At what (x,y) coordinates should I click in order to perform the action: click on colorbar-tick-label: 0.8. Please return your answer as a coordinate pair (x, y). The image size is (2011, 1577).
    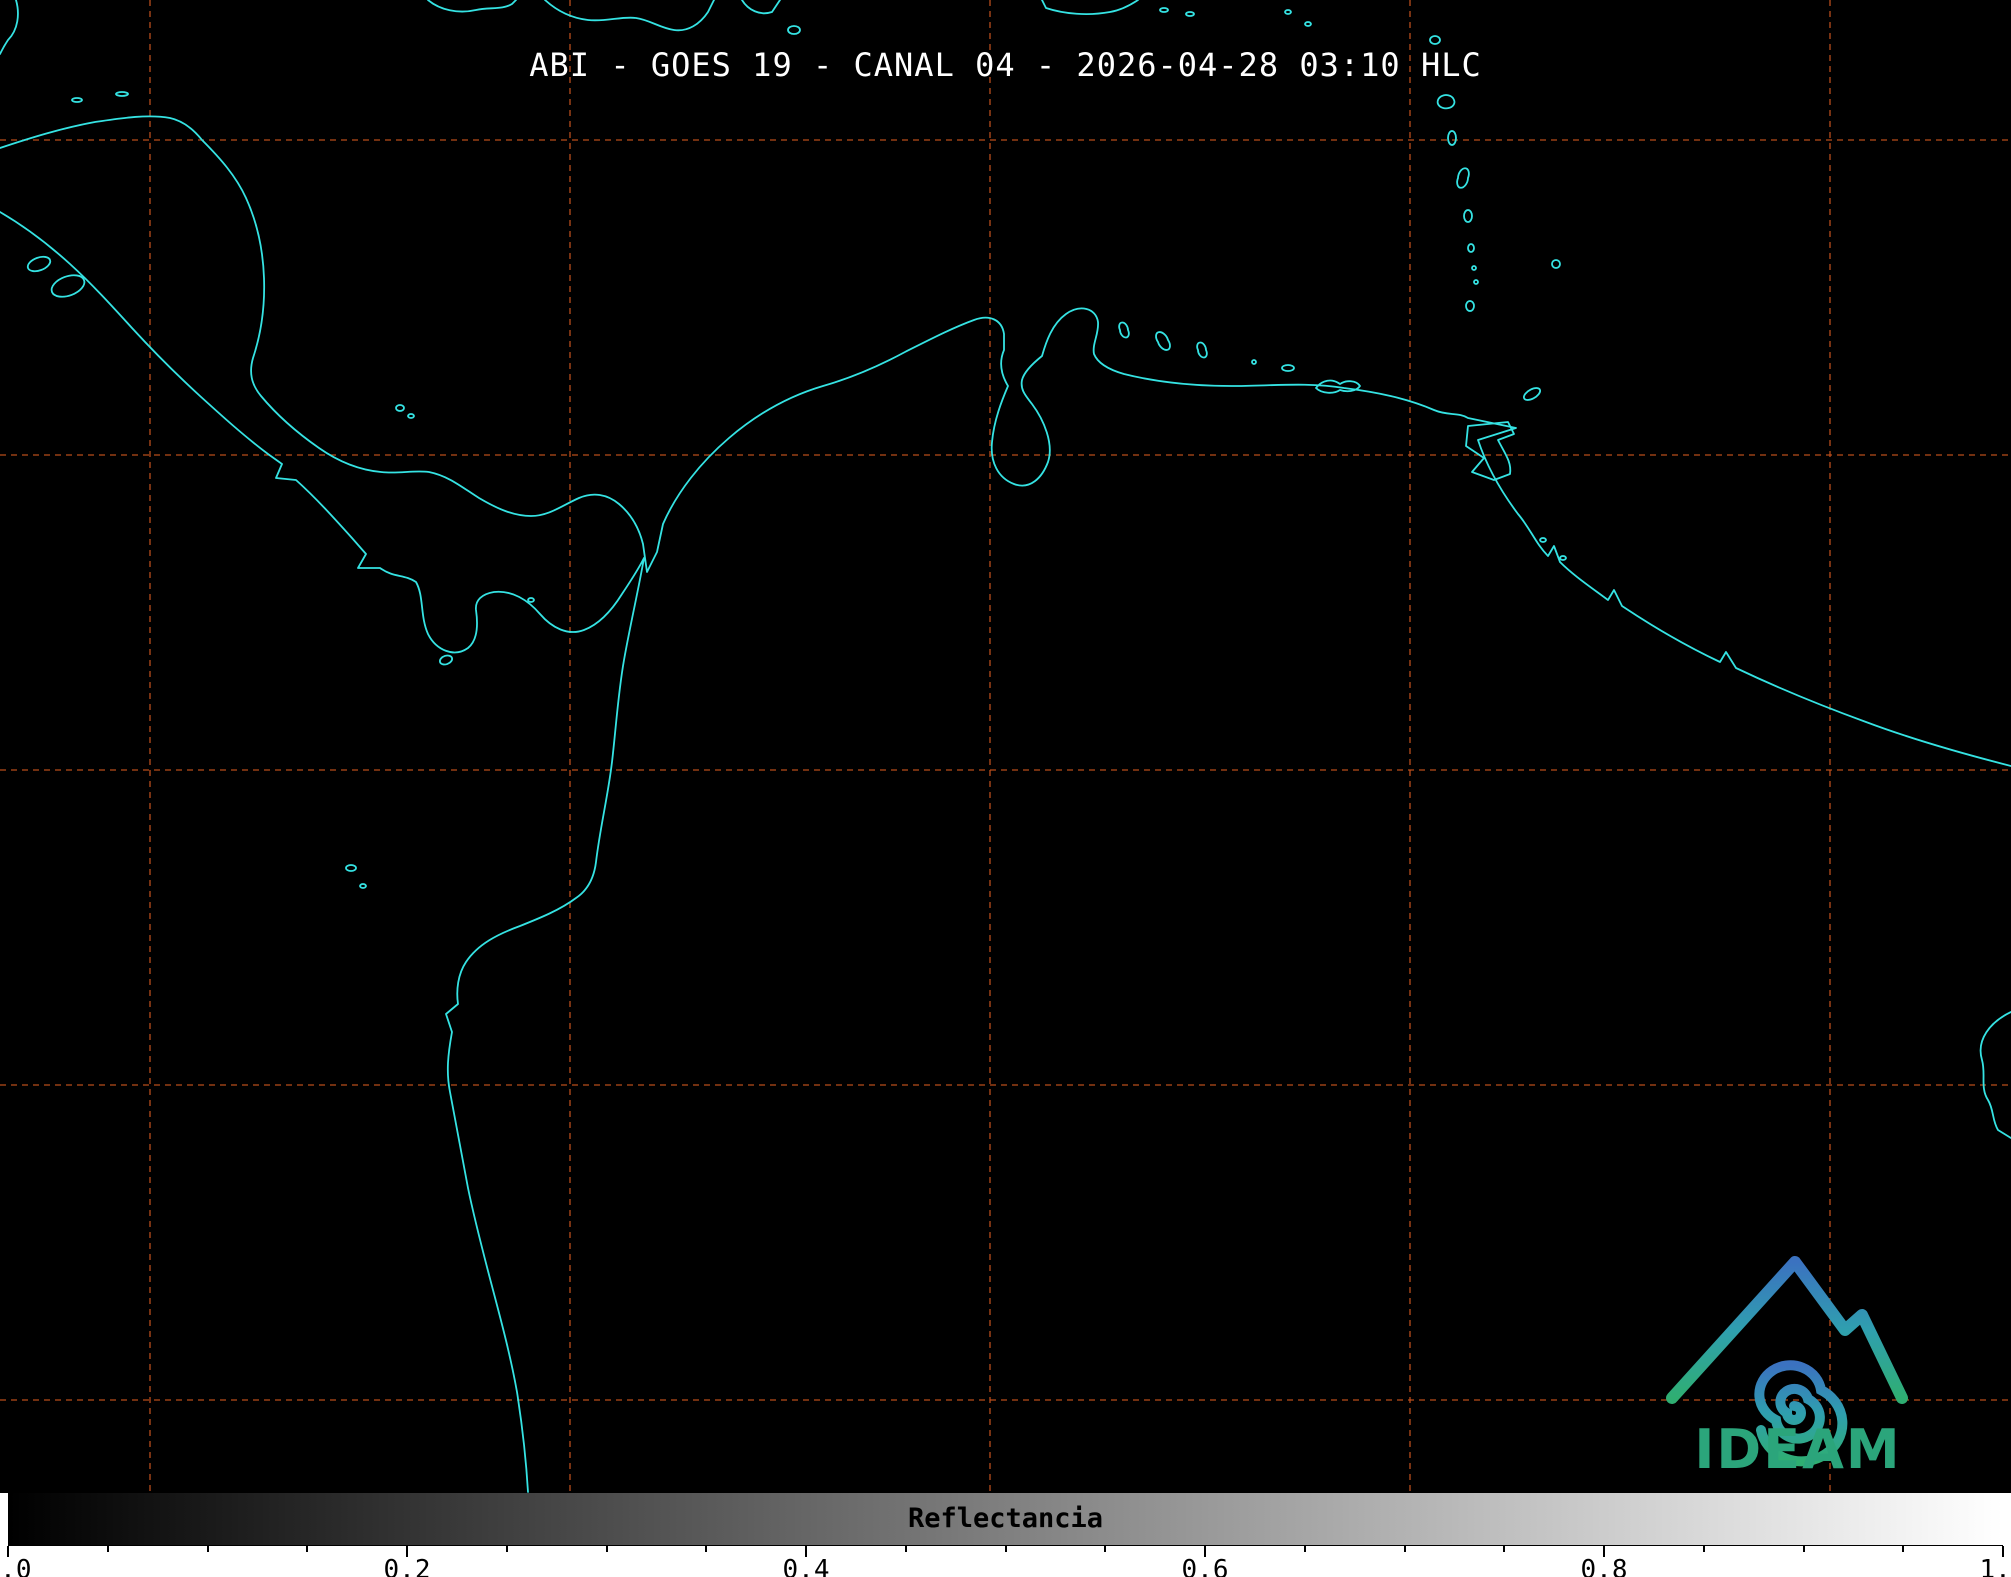
    Looking at the image, I should click on (1604, 1566).